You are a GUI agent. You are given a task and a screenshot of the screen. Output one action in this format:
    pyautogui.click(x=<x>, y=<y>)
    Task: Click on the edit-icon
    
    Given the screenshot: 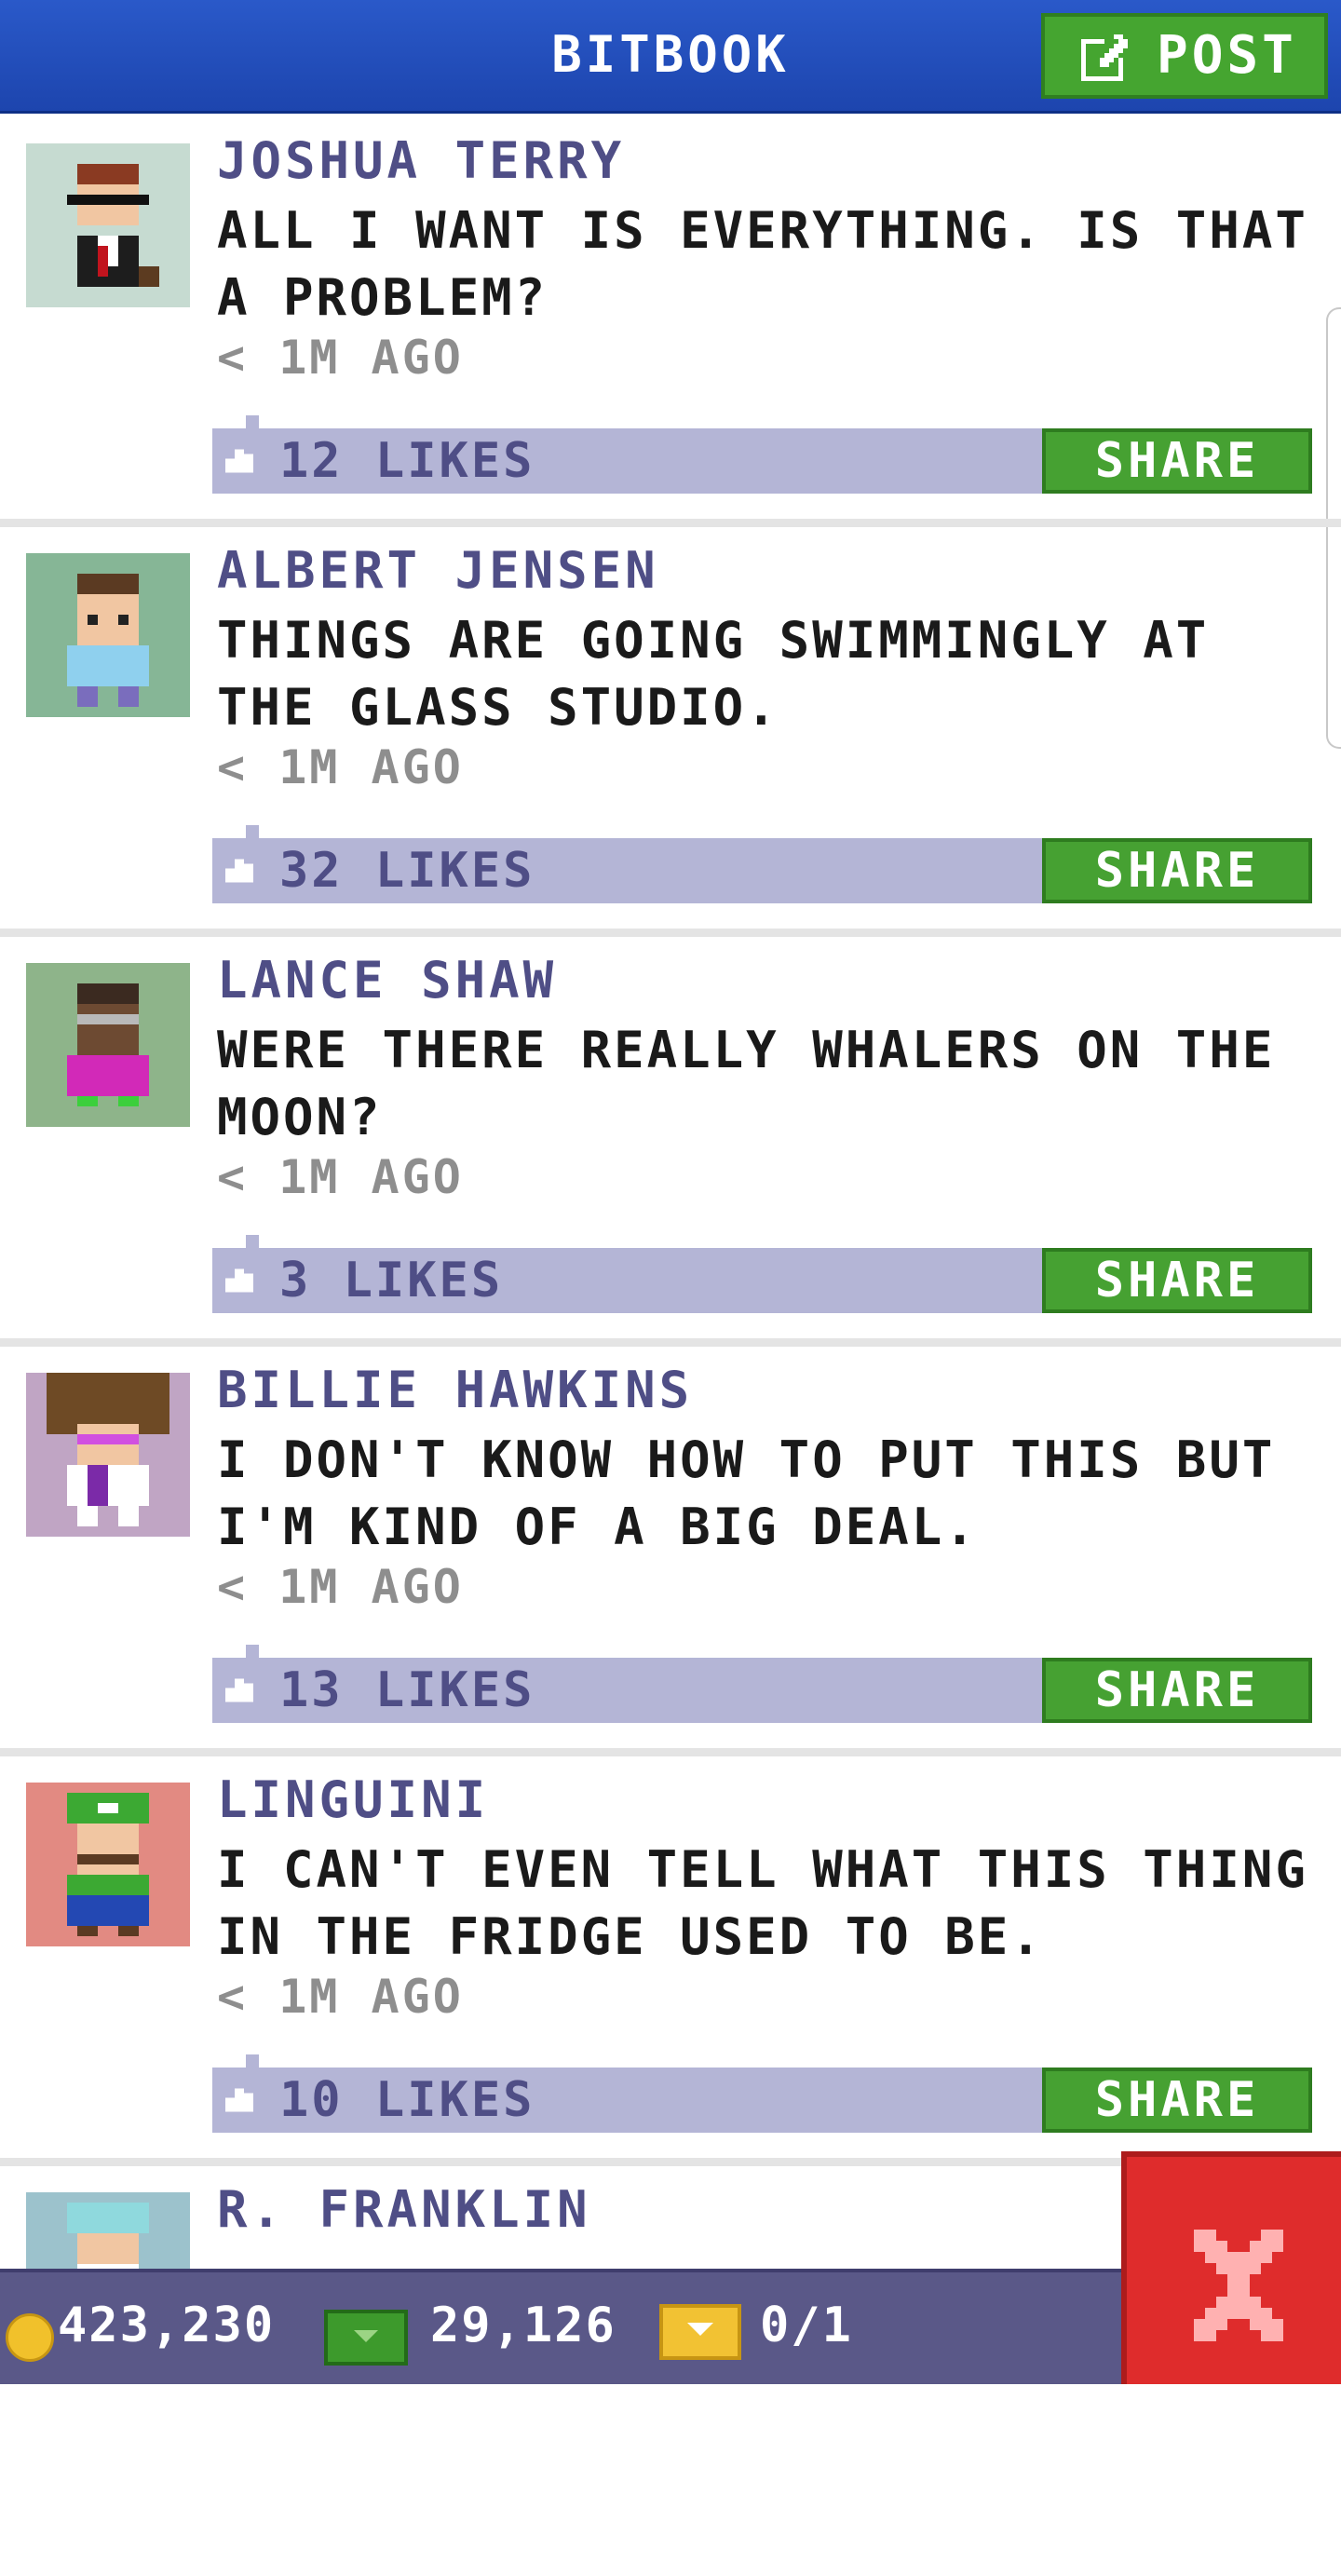 What is the action you would take?
    pyautogui.click(x=1104, y=57)
    